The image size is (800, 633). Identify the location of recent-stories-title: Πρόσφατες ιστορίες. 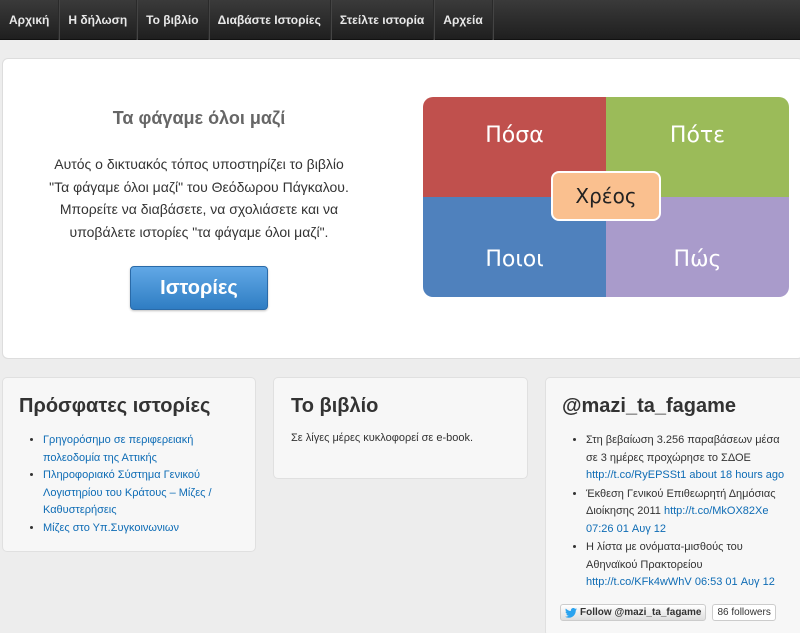
(115, 406).